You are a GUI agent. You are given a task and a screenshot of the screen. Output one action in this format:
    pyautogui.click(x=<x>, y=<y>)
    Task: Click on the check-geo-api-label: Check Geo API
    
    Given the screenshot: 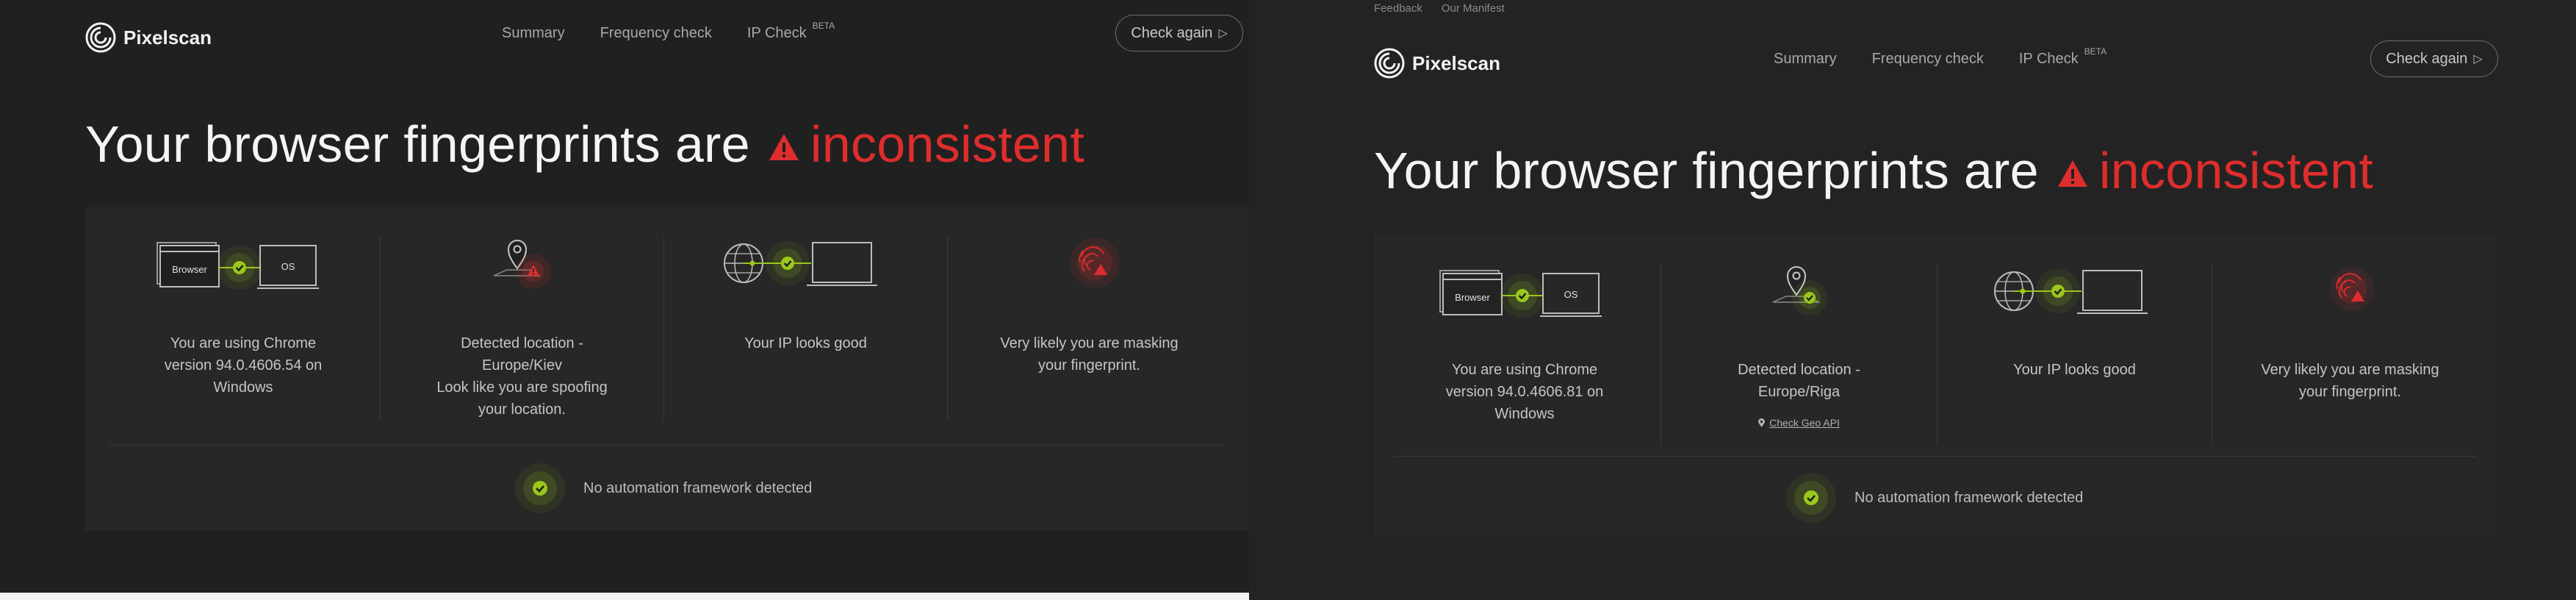 What is the action you would take?
    pyautogui.click(x=1804, y=423)
    